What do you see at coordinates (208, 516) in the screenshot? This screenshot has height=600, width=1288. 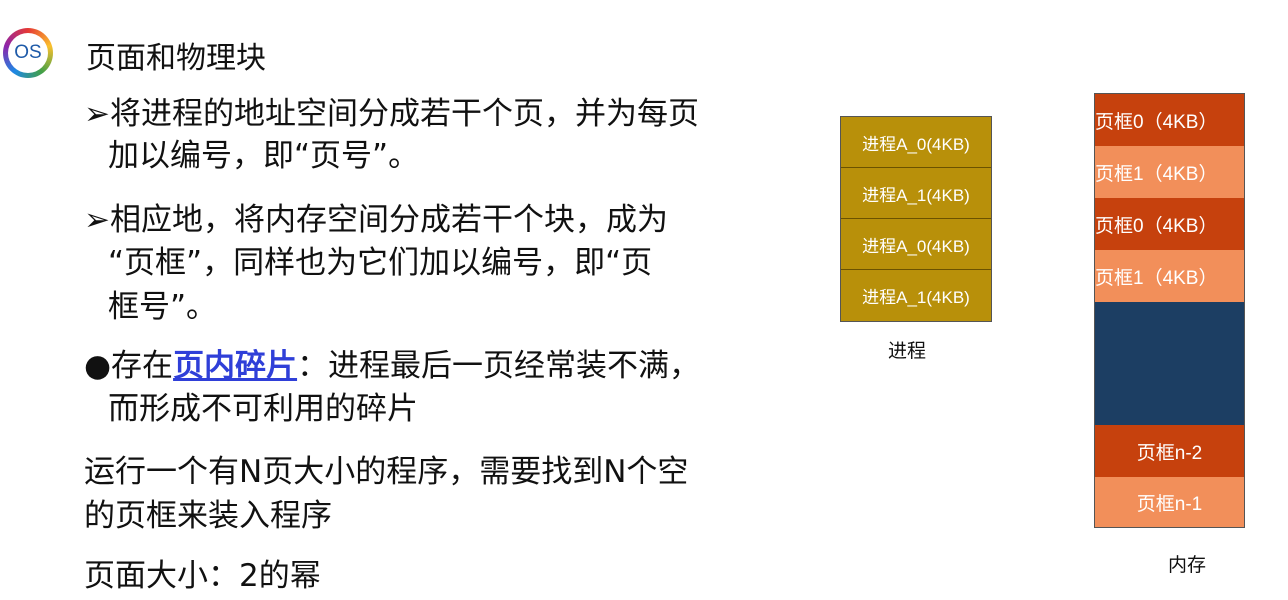 I see `paragraph-1-line-2: 的页框来装入程序` at bounding box center [208, 516].